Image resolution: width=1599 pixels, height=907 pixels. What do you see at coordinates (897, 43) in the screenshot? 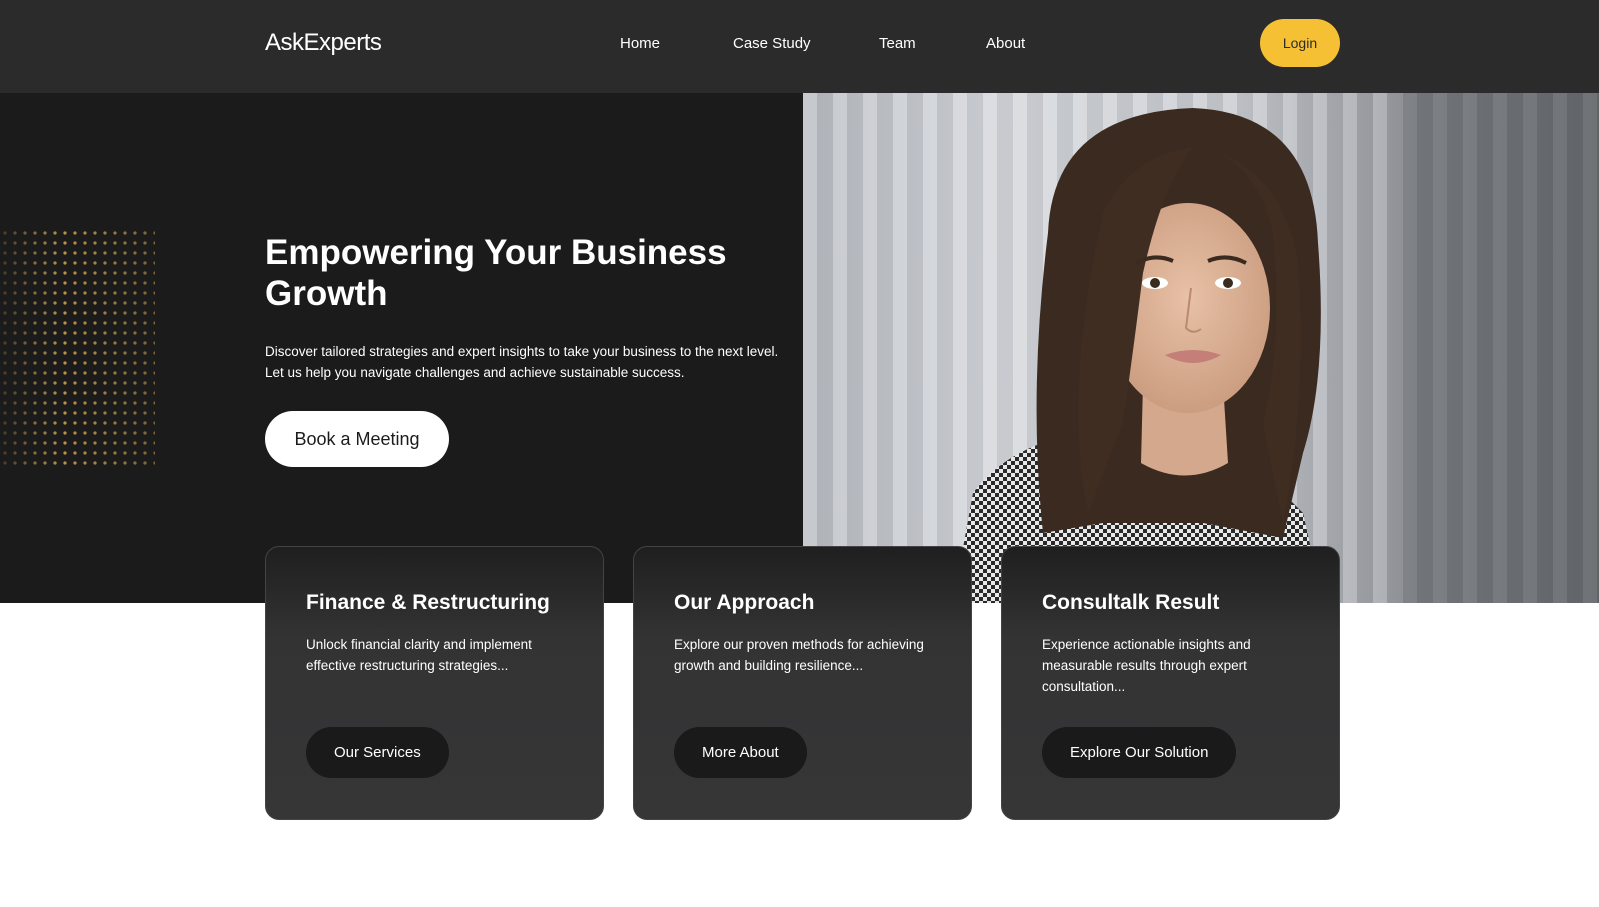
I see `nav-team: Team` at bounding box center [897, 43].